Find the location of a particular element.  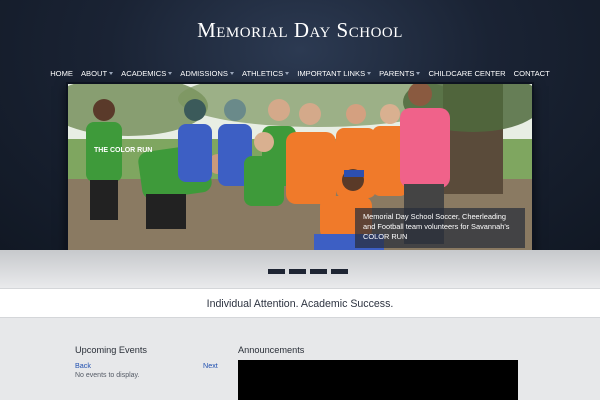

nav-label: PARENTS is located at coordinates (397, 73).